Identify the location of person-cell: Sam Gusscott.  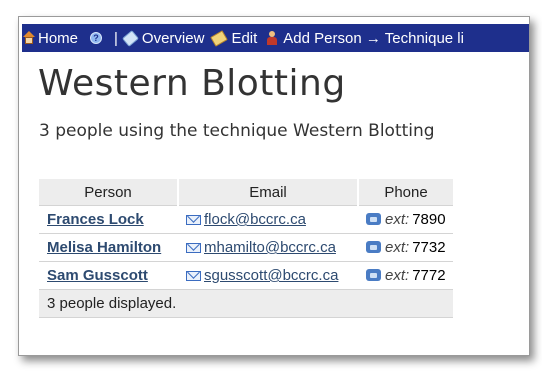
(108, 275).